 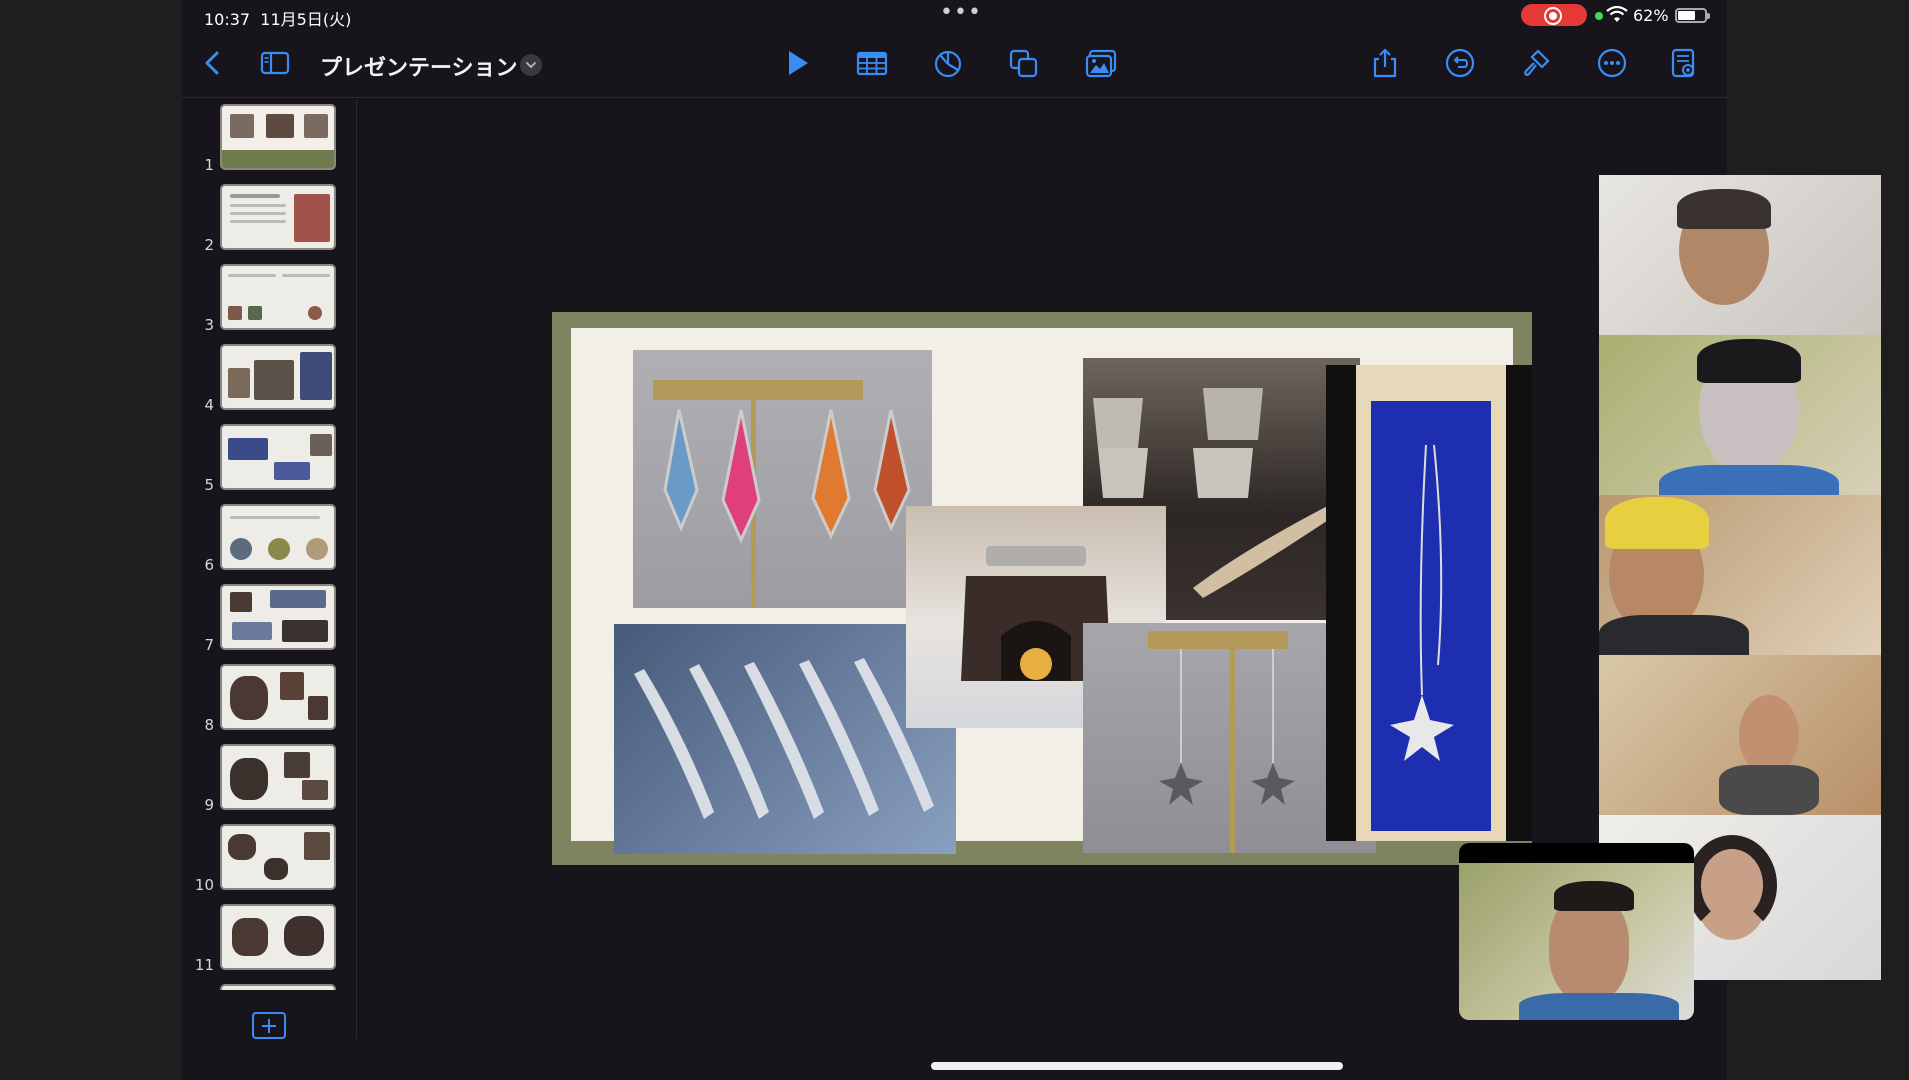 I want to click on self-view-video, so click(x=1576, y=931).